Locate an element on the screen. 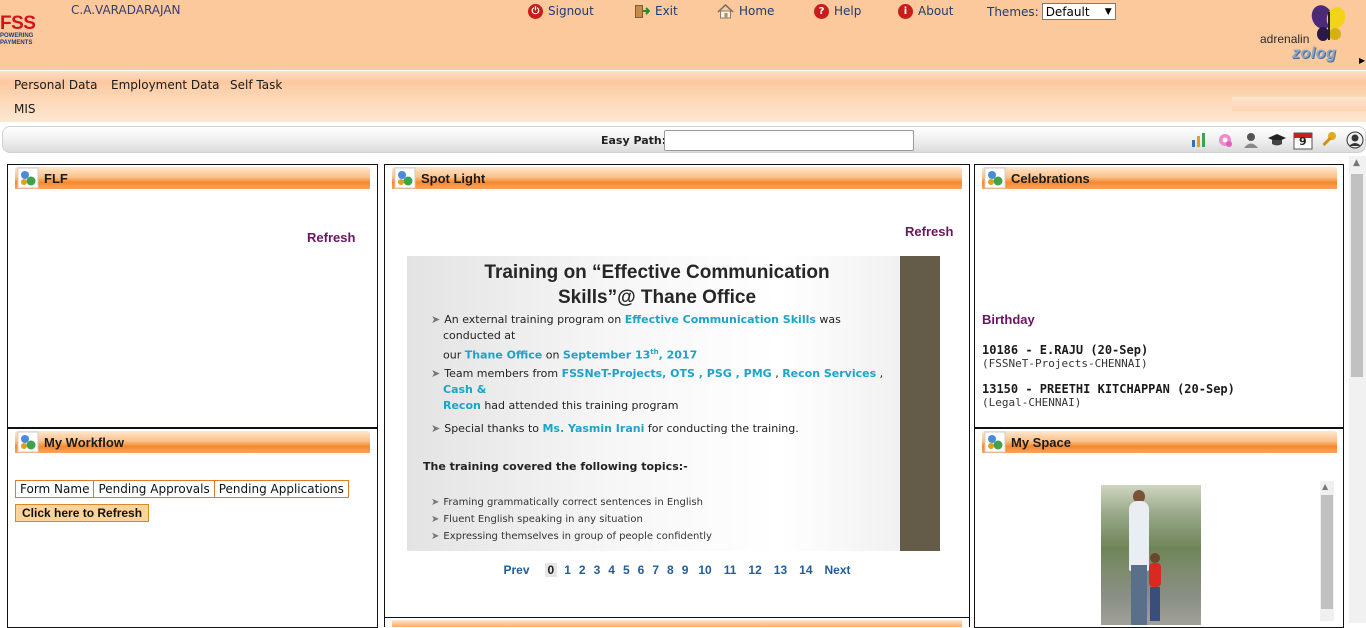 The image size is (1366, 628). pager-page-3: 3 is located at coordinates (597, 570).